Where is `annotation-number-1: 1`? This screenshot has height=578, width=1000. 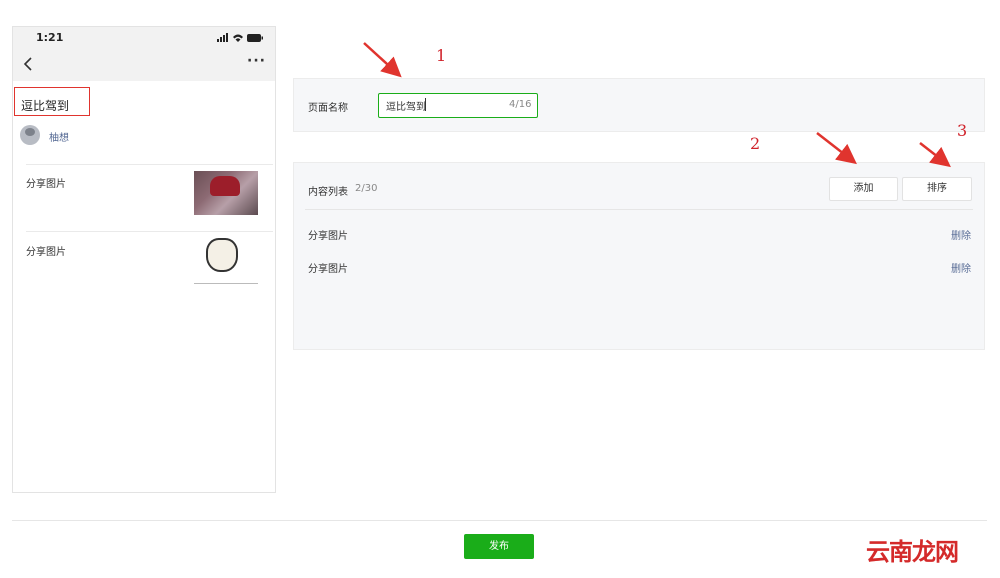 annotation-number-1: 1 is located at coordinates (441, 55).